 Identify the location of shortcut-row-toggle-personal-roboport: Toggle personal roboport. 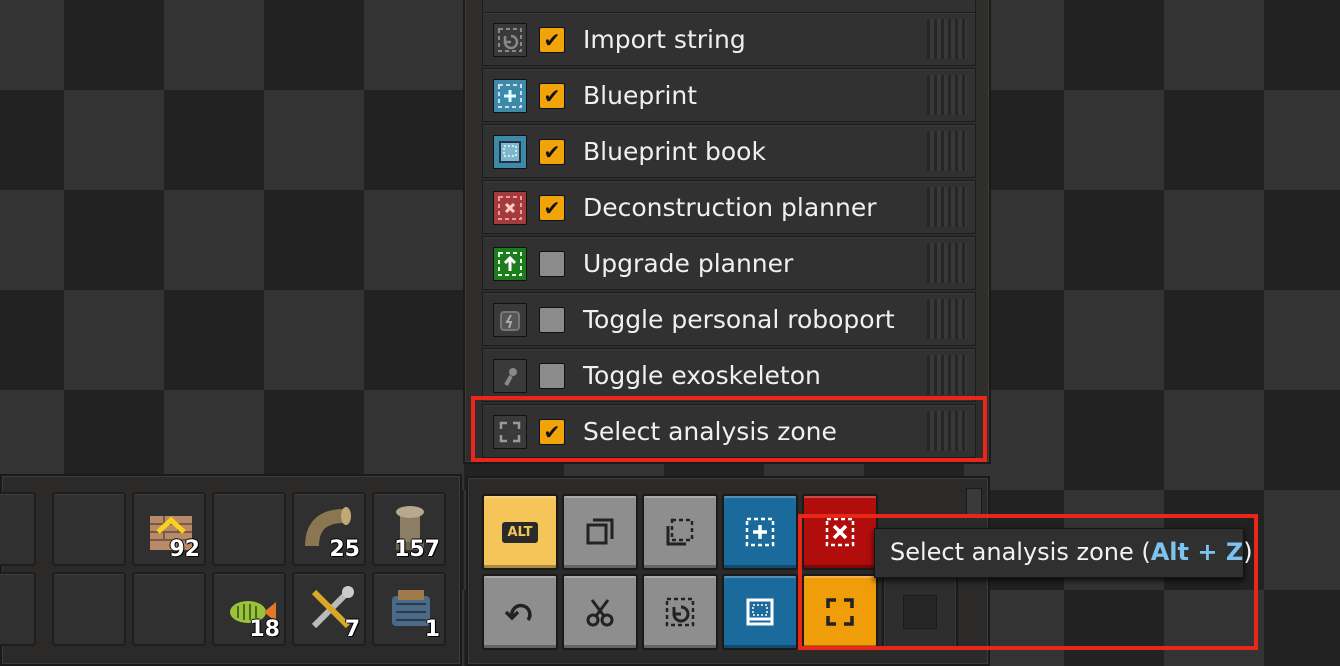
(729, 319).